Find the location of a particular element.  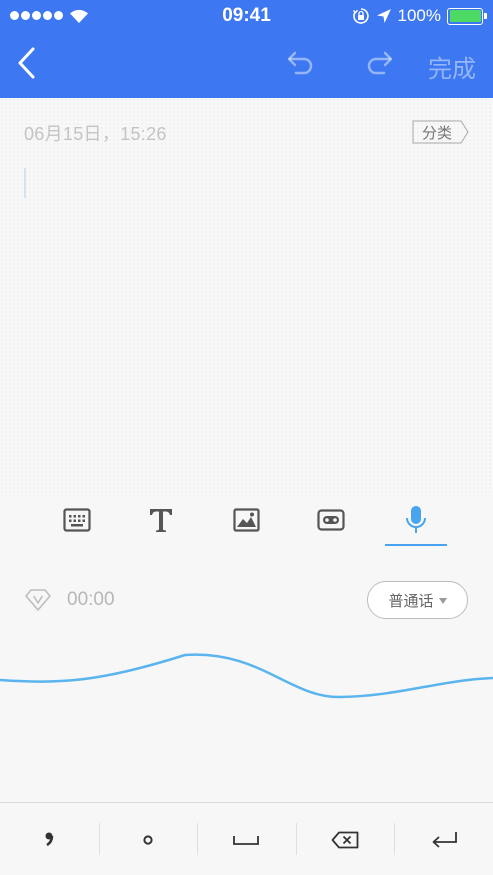

comma-key is located at coordinates (49, 839).